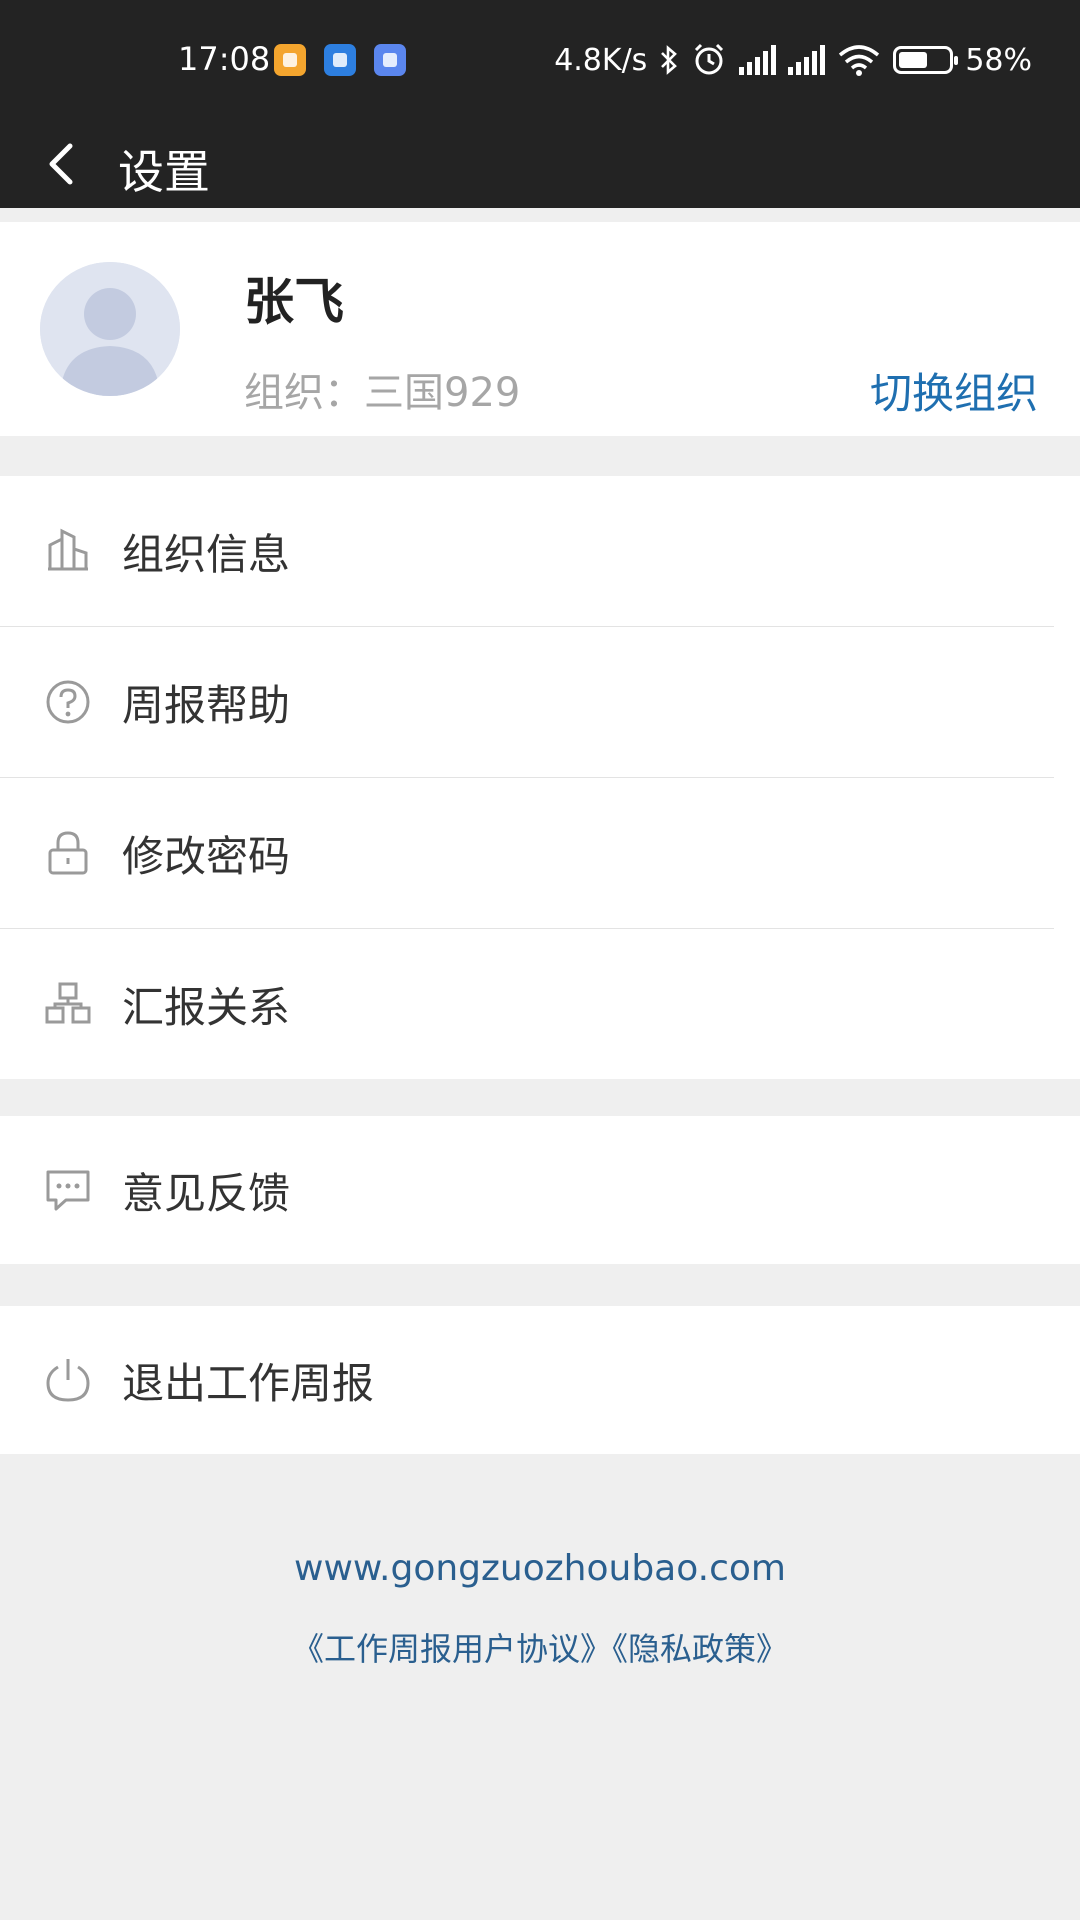 The width and height of the screenshot is (1080, 1920). What do you see at coordinates (540, 853) in the screenshot?
I see `menu-item-change-password: 修改密码` at bounding box center [540, 853].